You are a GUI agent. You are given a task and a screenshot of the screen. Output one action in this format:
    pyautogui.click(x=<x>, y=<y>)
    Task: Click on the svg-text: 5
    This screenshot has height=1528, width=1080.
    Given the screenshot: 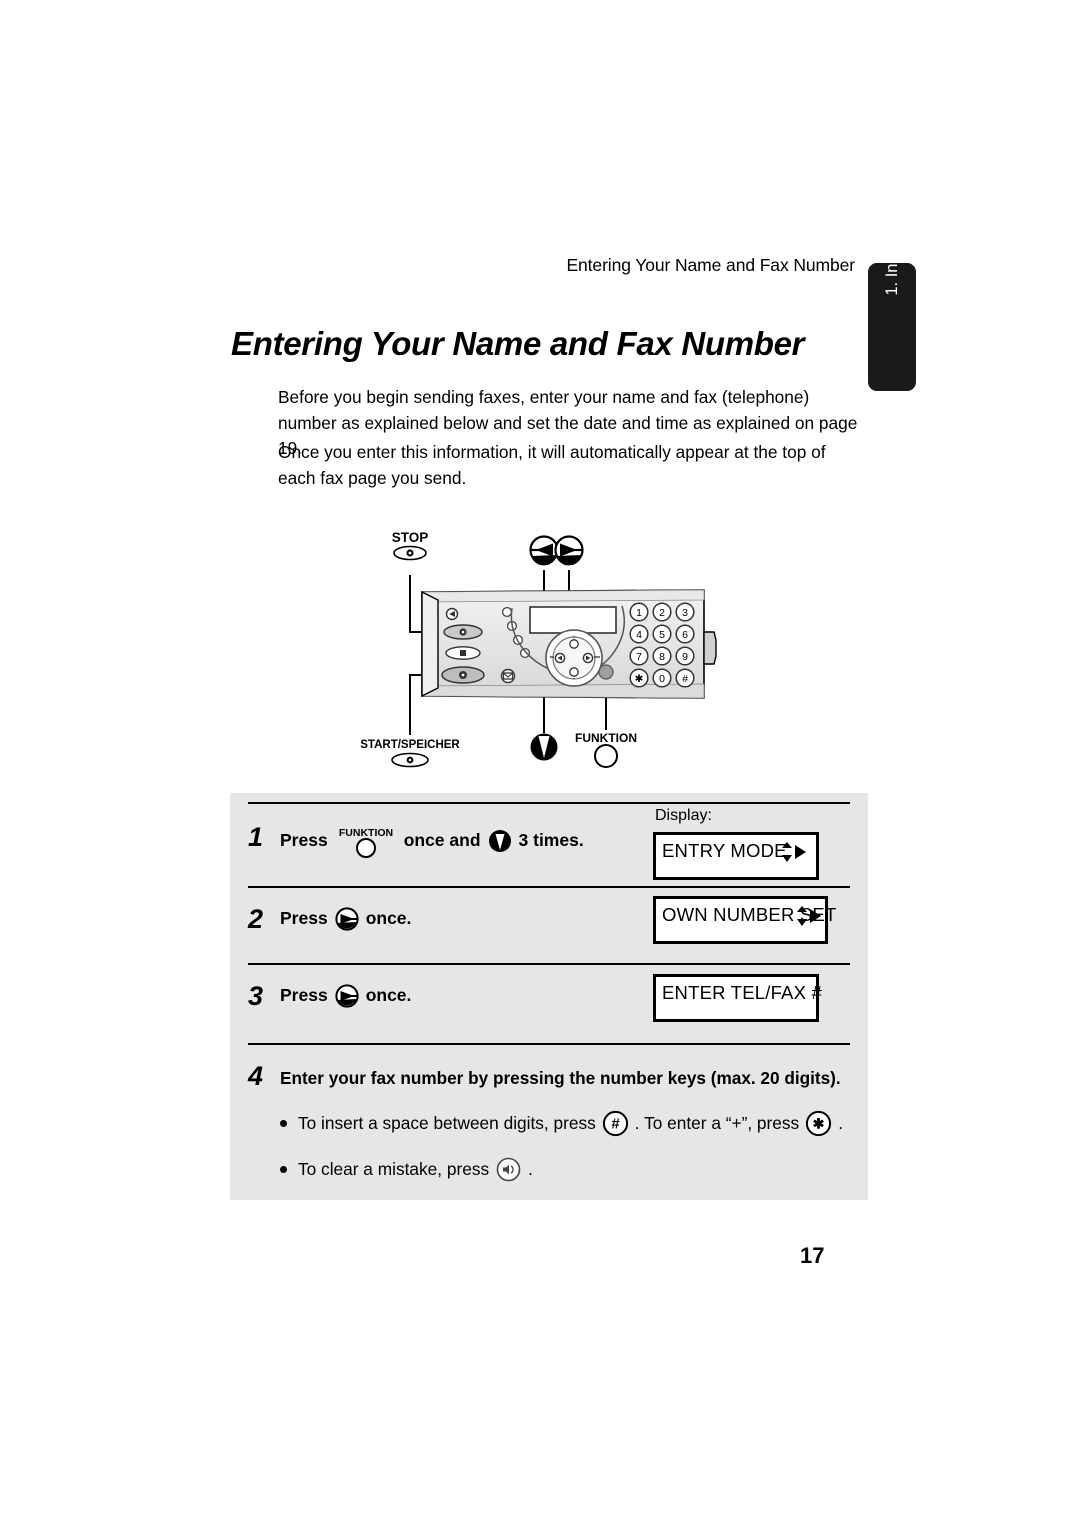 What is the action you would take?
    pyautogui.click(x=662, y=635)
    